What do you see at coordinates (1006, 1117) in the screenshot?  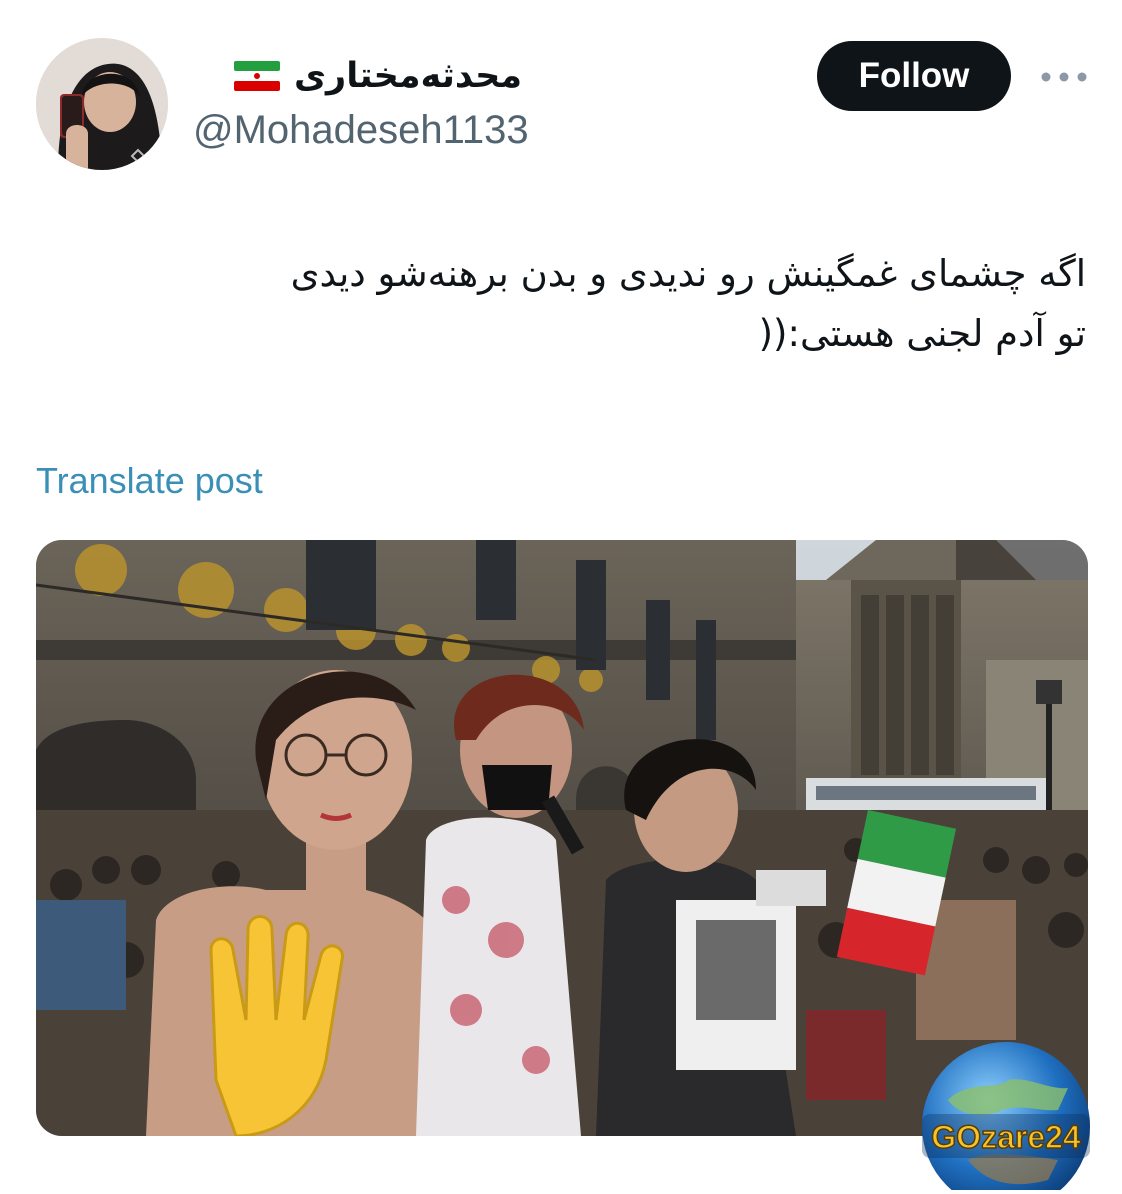 I see `gozare24-watermark-logo: GOzare24` at bounding box center [1006, 1117].